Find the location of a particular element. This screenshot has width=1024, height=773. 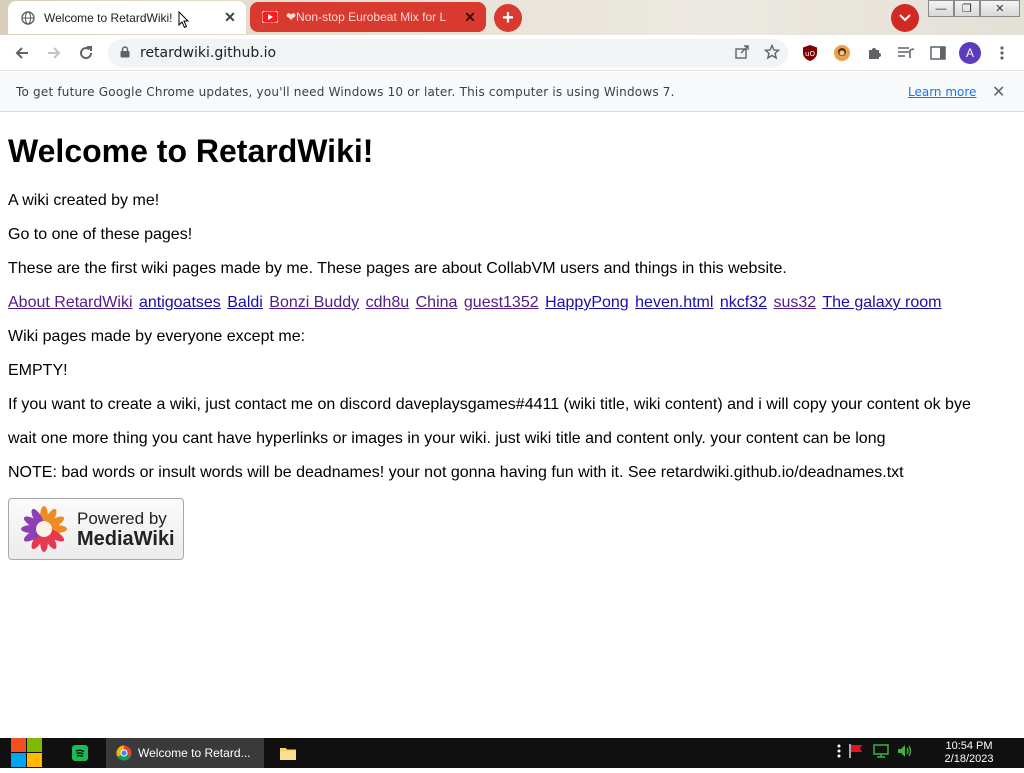

link-about-retardwiki: About RetardWiki is located at coordinates (70, 302).